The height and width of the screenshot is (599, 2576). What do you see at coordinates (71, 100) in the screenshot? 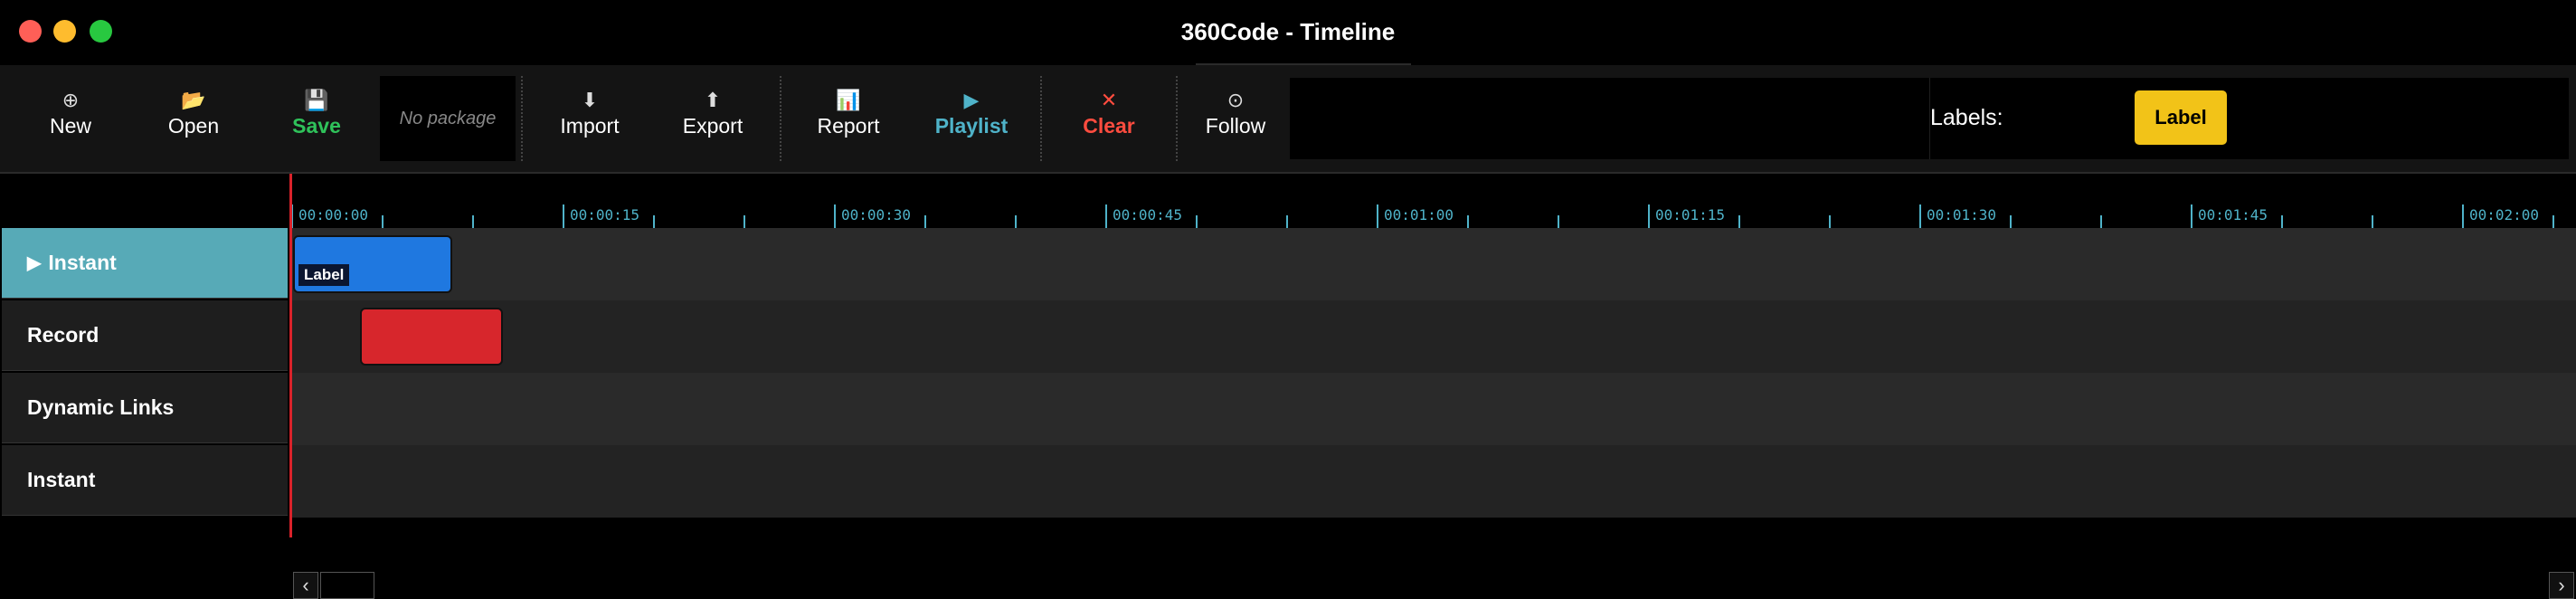
I see `plus-circle-icon: ⊕` at bounding box center [71, 100].